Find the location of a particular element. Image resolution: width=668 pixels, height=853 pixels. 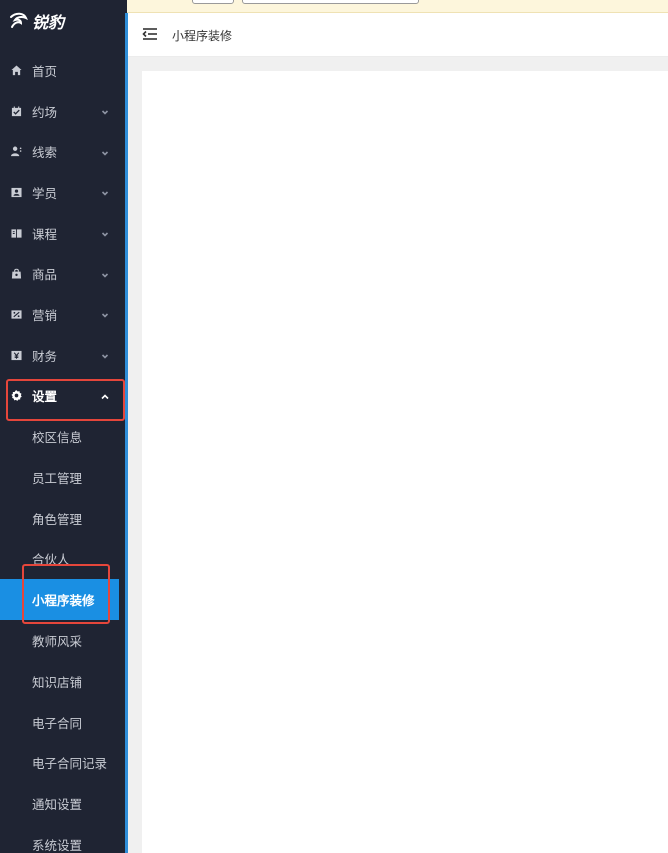

sidebar-subitem-label: 知识店铺 is located at coordinates (57, 682).